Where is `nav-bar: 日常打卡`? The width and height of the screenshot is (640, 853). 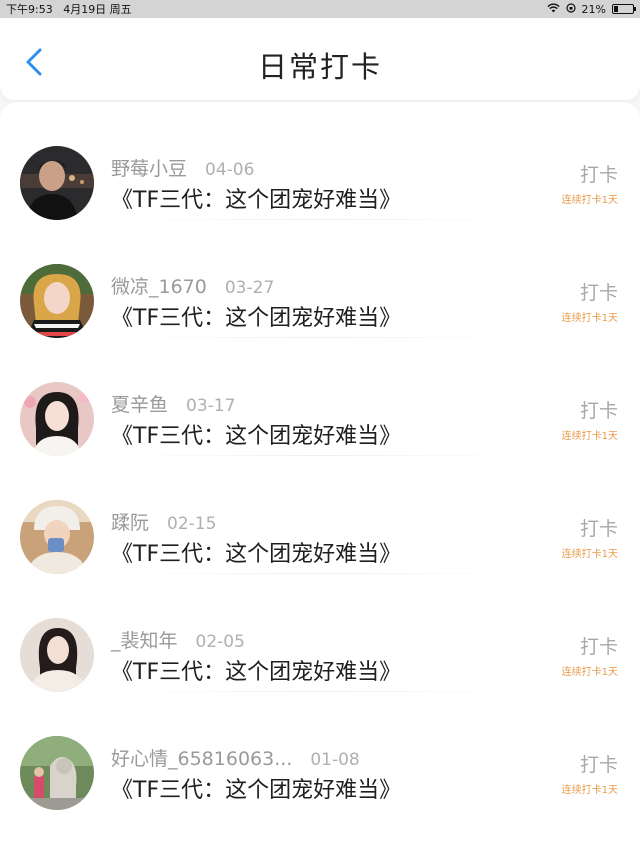 nav-bar: 日常打卡 is located at coordinates (320, 59).